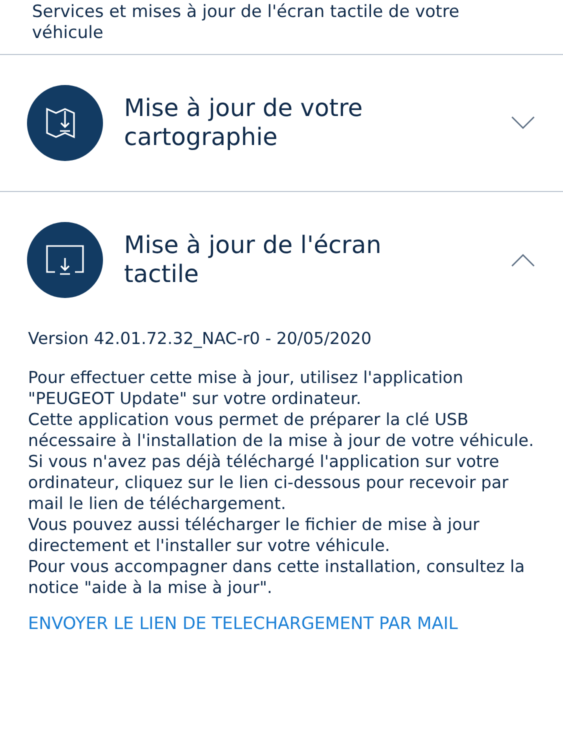 Image resolution: width=563 pixels, height=750 pixels. Describe the element at coordinates (277, 577) in the screenshot. I see `instruction-text: Pour vous accompagner dans cette installation, consultez la notice "aide à la mise à jour".` at that location.